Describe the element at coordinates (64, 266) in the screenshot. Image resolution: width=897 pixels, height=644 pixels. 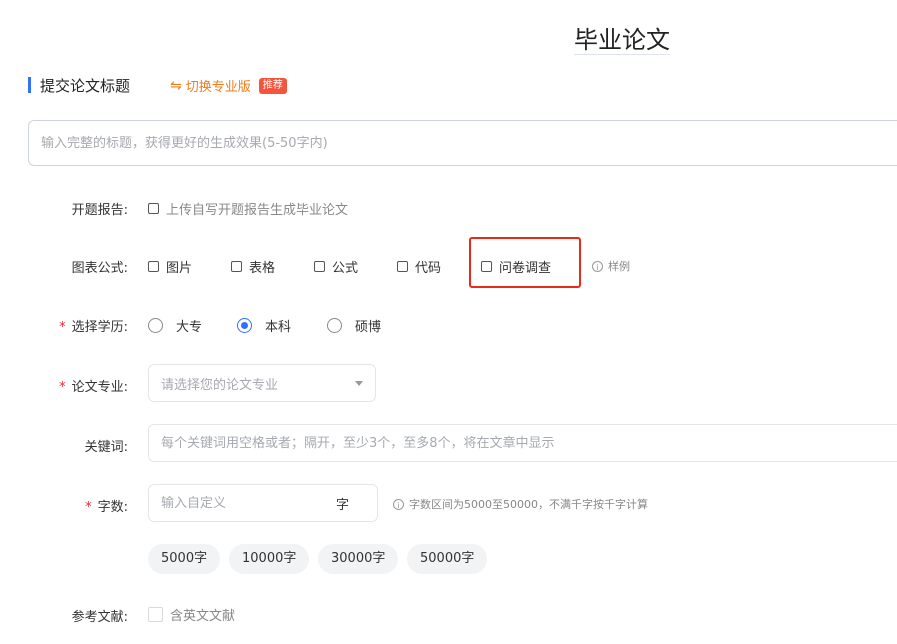
I see `charts-label: 图表公式:` at that location.